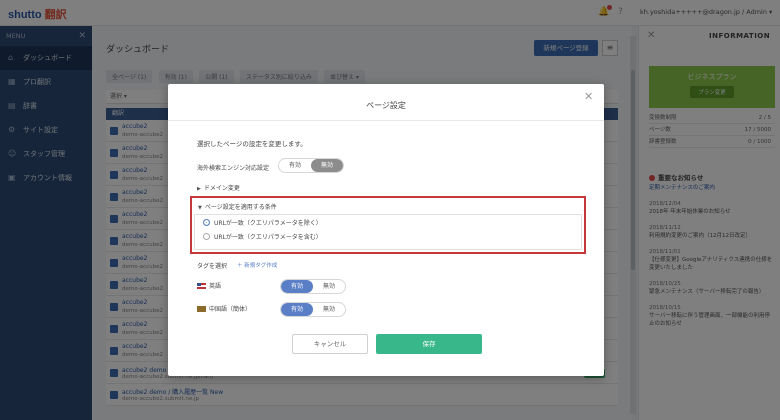 The width and height of the screenshot is (780, 420). I want to click on condition-section-toggle: ▼ ページ設定を適用する条件, so click(237, 206).